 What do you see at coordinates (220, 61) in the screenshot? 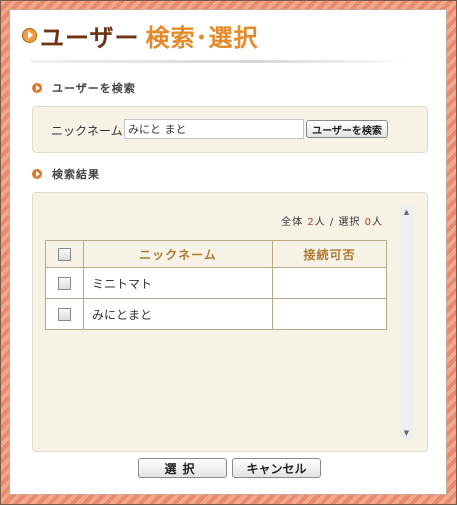
I see `title-underline` at bounding box center [220, 61].